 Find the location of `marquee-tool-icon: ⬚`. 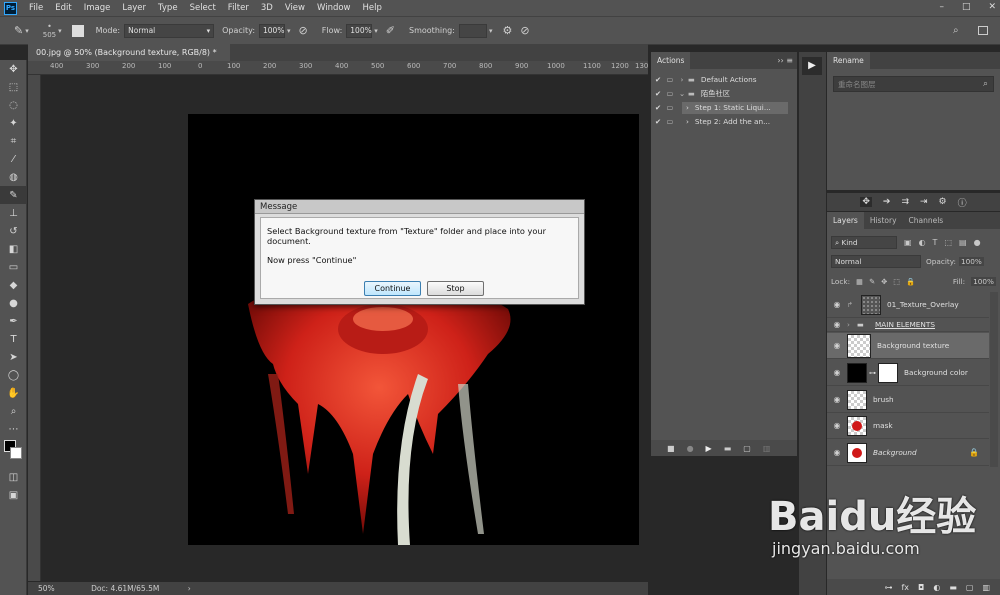

marquee-tool-icon: ⬚ is located at coordinates (13, 87).